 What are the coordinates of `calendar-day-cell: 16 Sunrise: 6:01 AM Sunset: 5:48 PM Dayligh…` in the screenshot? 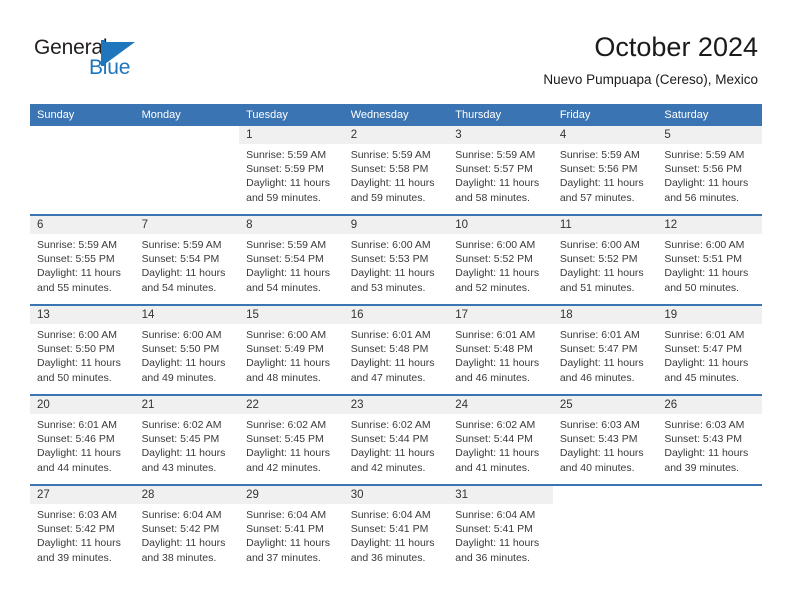 It's located at (396, 349).